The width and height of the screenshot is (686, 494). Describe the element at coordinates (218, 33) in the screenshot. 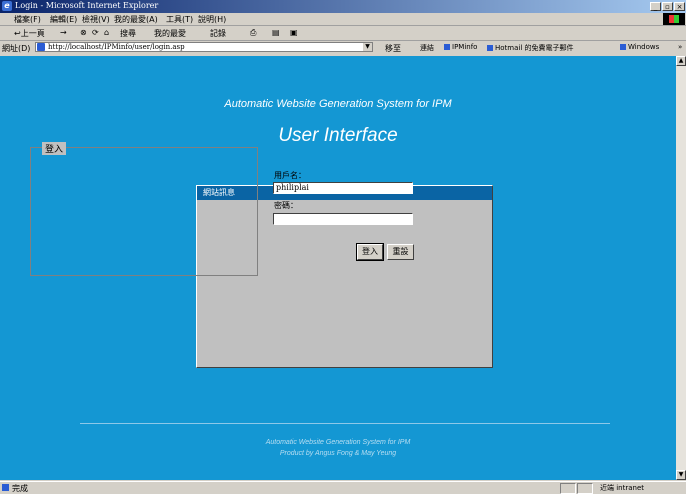

I see `history-button: 記錄` at that location.